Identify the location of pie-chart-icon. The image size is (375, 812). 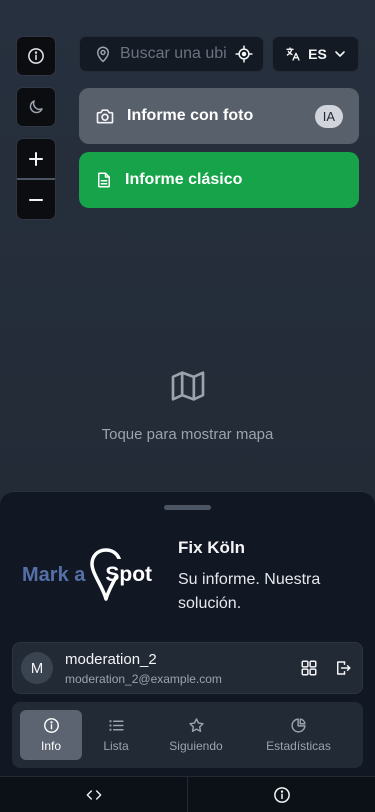
(298, 725).